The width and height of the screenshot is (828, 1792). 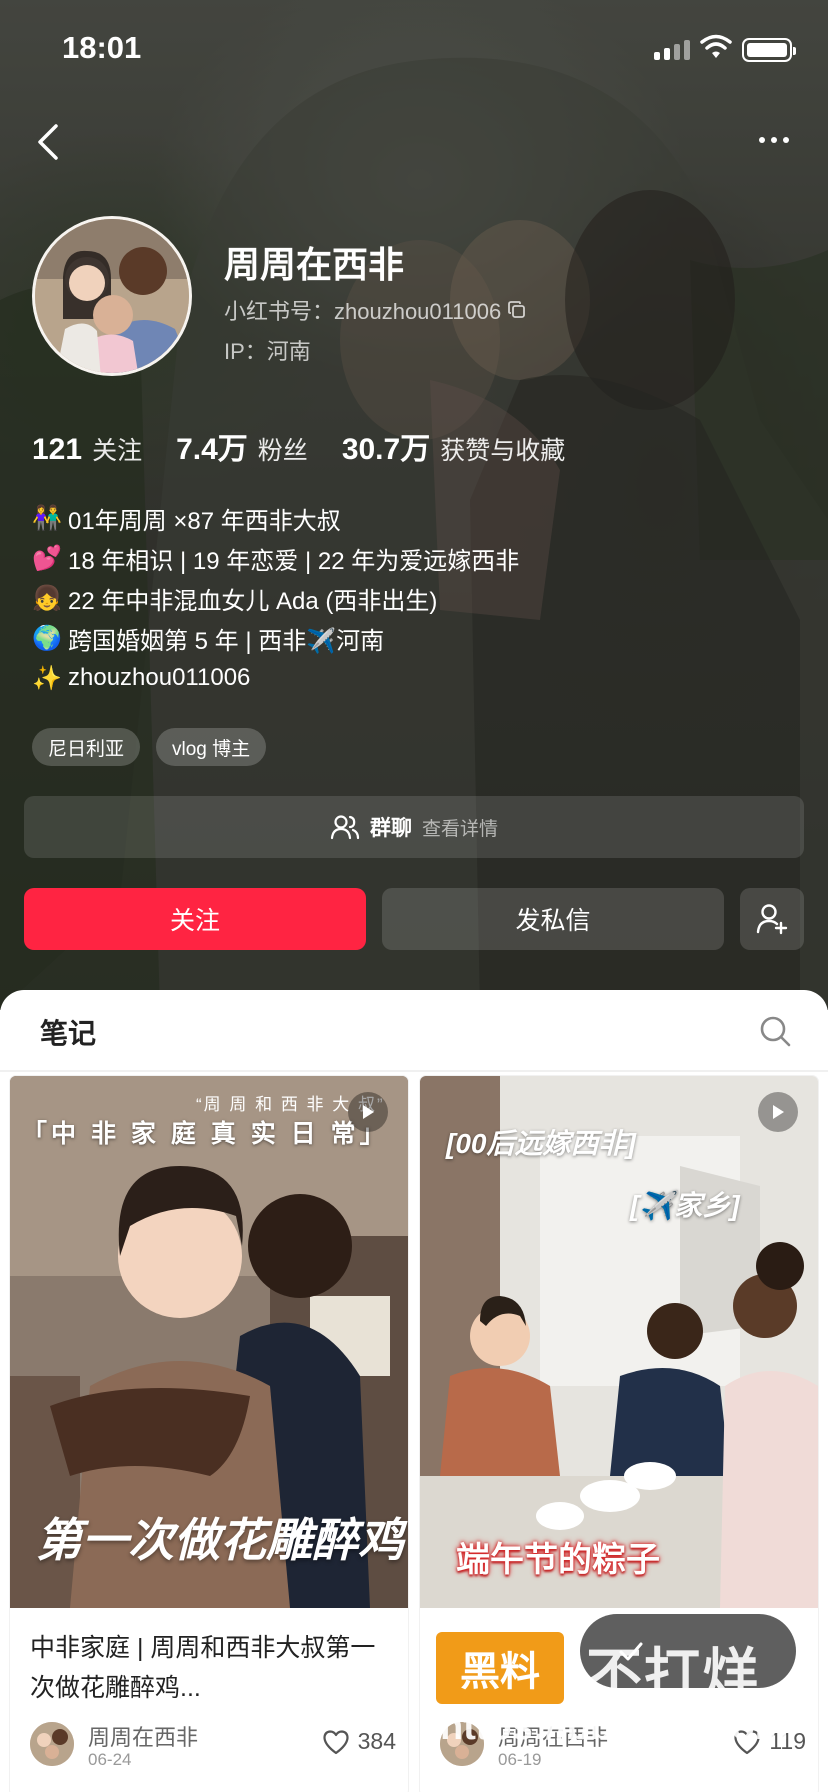 What do you see at coordinates (47, 638) in the screenshot?
I see `globe-emoji-icon: 🌍` at bounding box center [47, 638].